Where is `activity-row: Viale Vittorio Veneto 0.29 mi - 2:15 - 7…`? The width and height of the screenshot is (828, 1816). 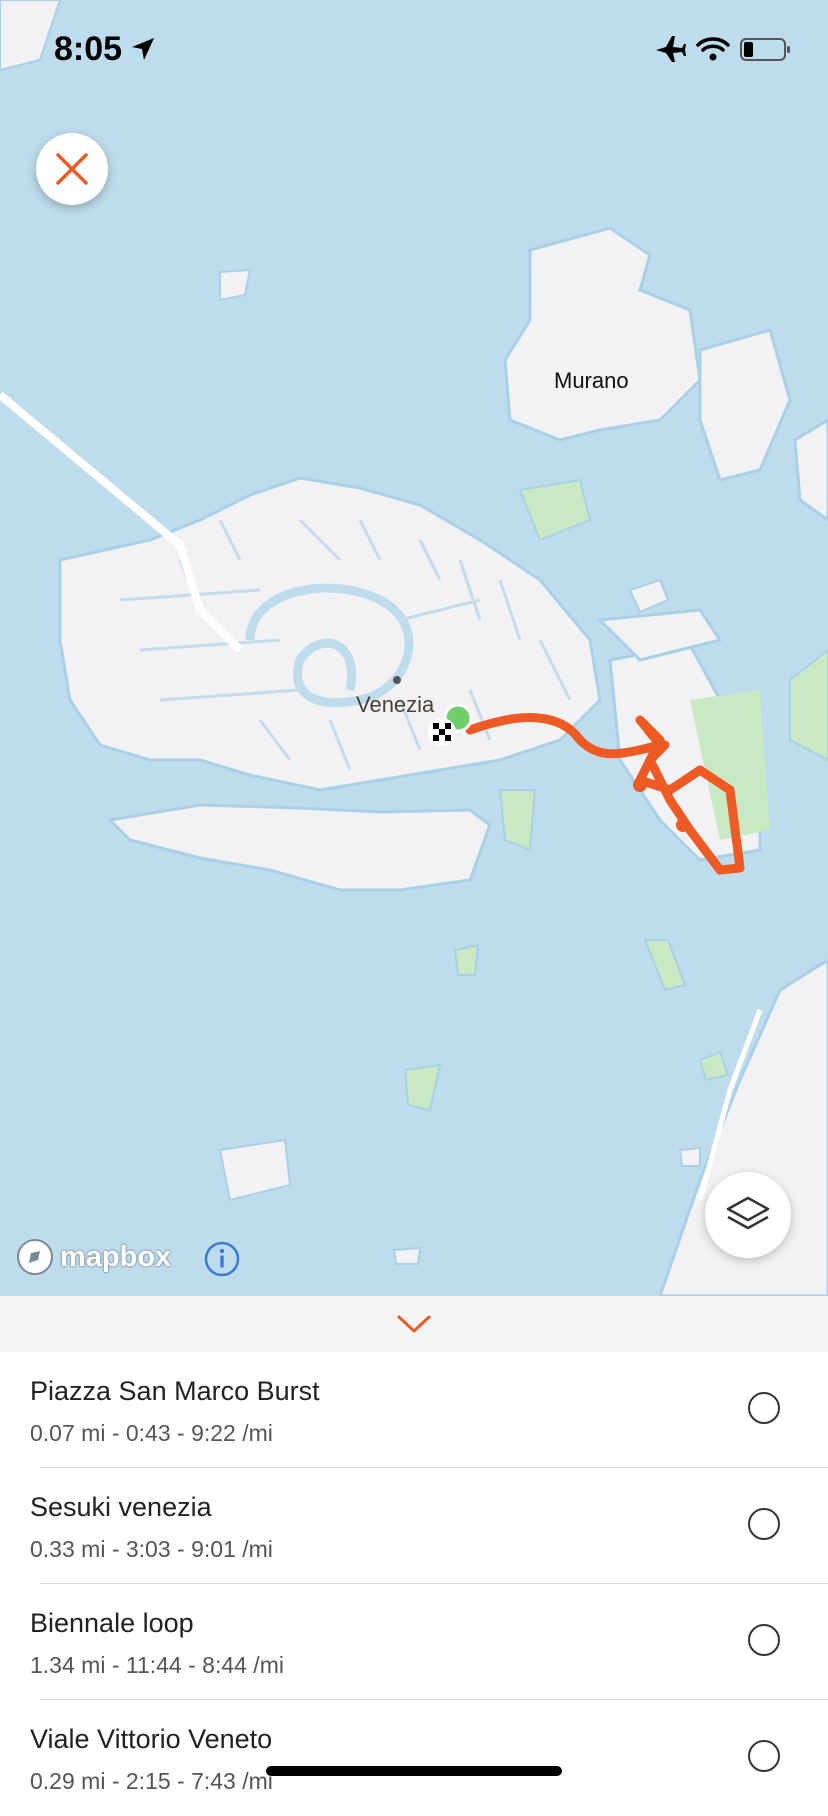
activity-row: Viale Vittorio Veneto 0.29 mi - 2:15 - 7… is located at coordinates (414, 1758).